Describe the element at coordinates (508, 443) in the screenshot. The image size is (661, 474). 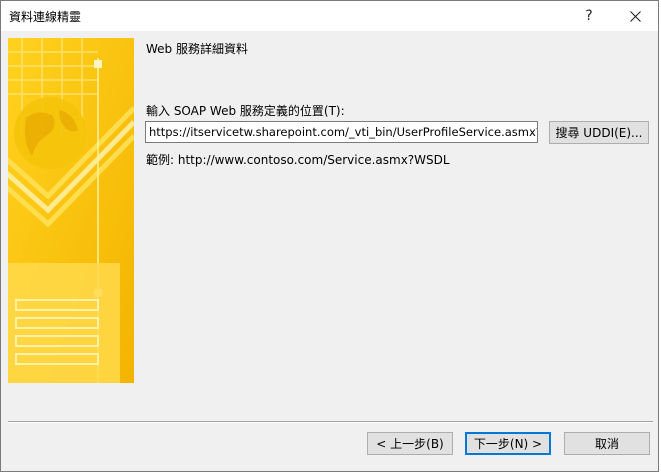
I see `next-button: 下一步(N) >` at that location.